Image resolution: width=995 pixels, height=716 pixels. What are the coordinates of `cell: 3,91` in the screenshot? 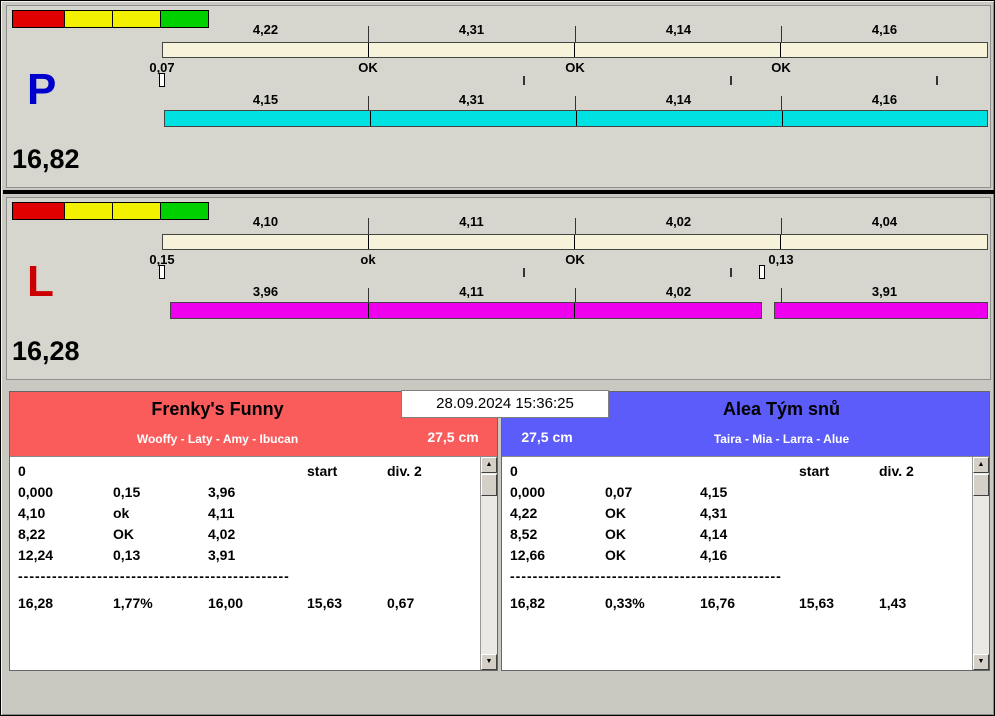 It's located at (222, 555).